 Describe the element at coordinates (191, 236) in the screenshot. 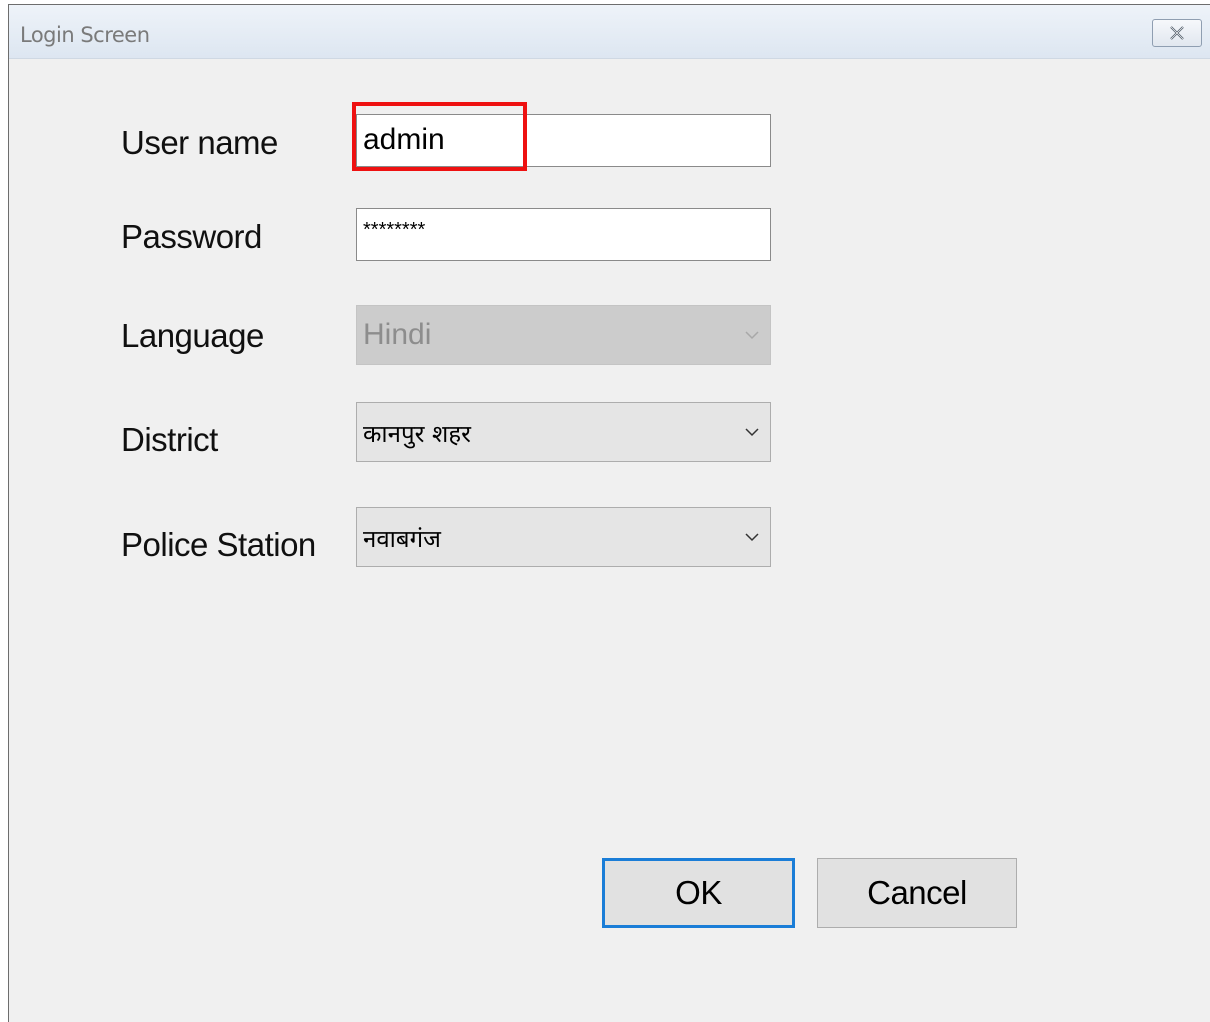

I see `password-label: Password` at that location.